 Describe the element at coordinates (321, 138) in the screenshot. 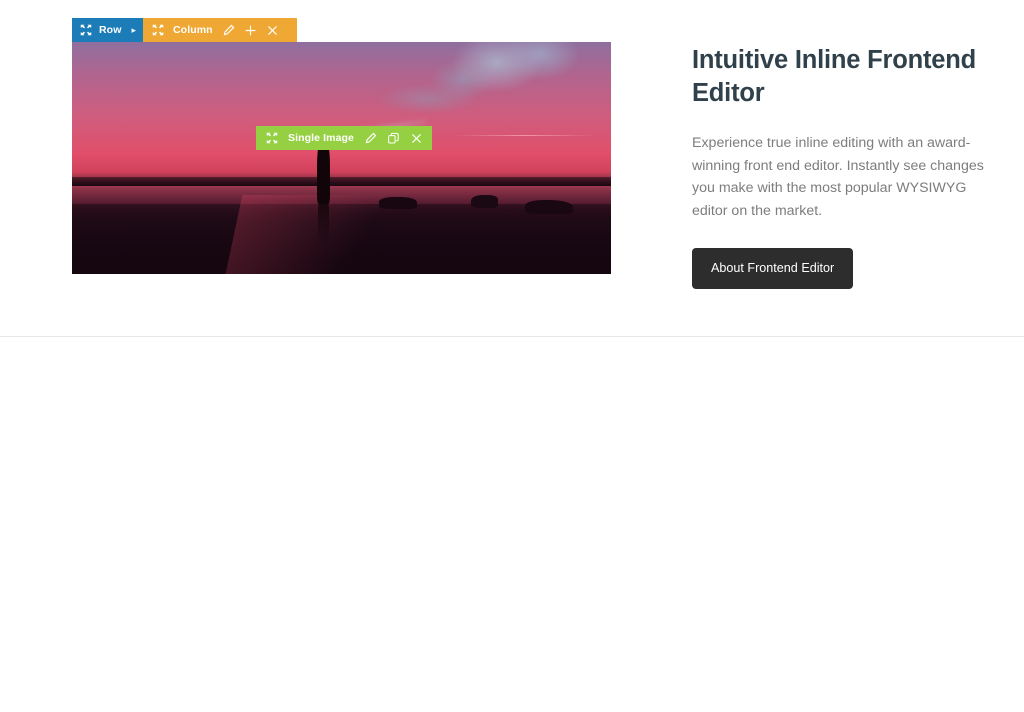

I see `single-image-toolbar-label: Single Image` at that location.